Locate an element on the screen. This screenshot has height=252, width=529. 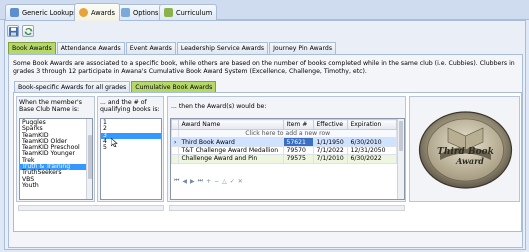
award-name-cell: Third Book Award is located at coordinates (231, 142).